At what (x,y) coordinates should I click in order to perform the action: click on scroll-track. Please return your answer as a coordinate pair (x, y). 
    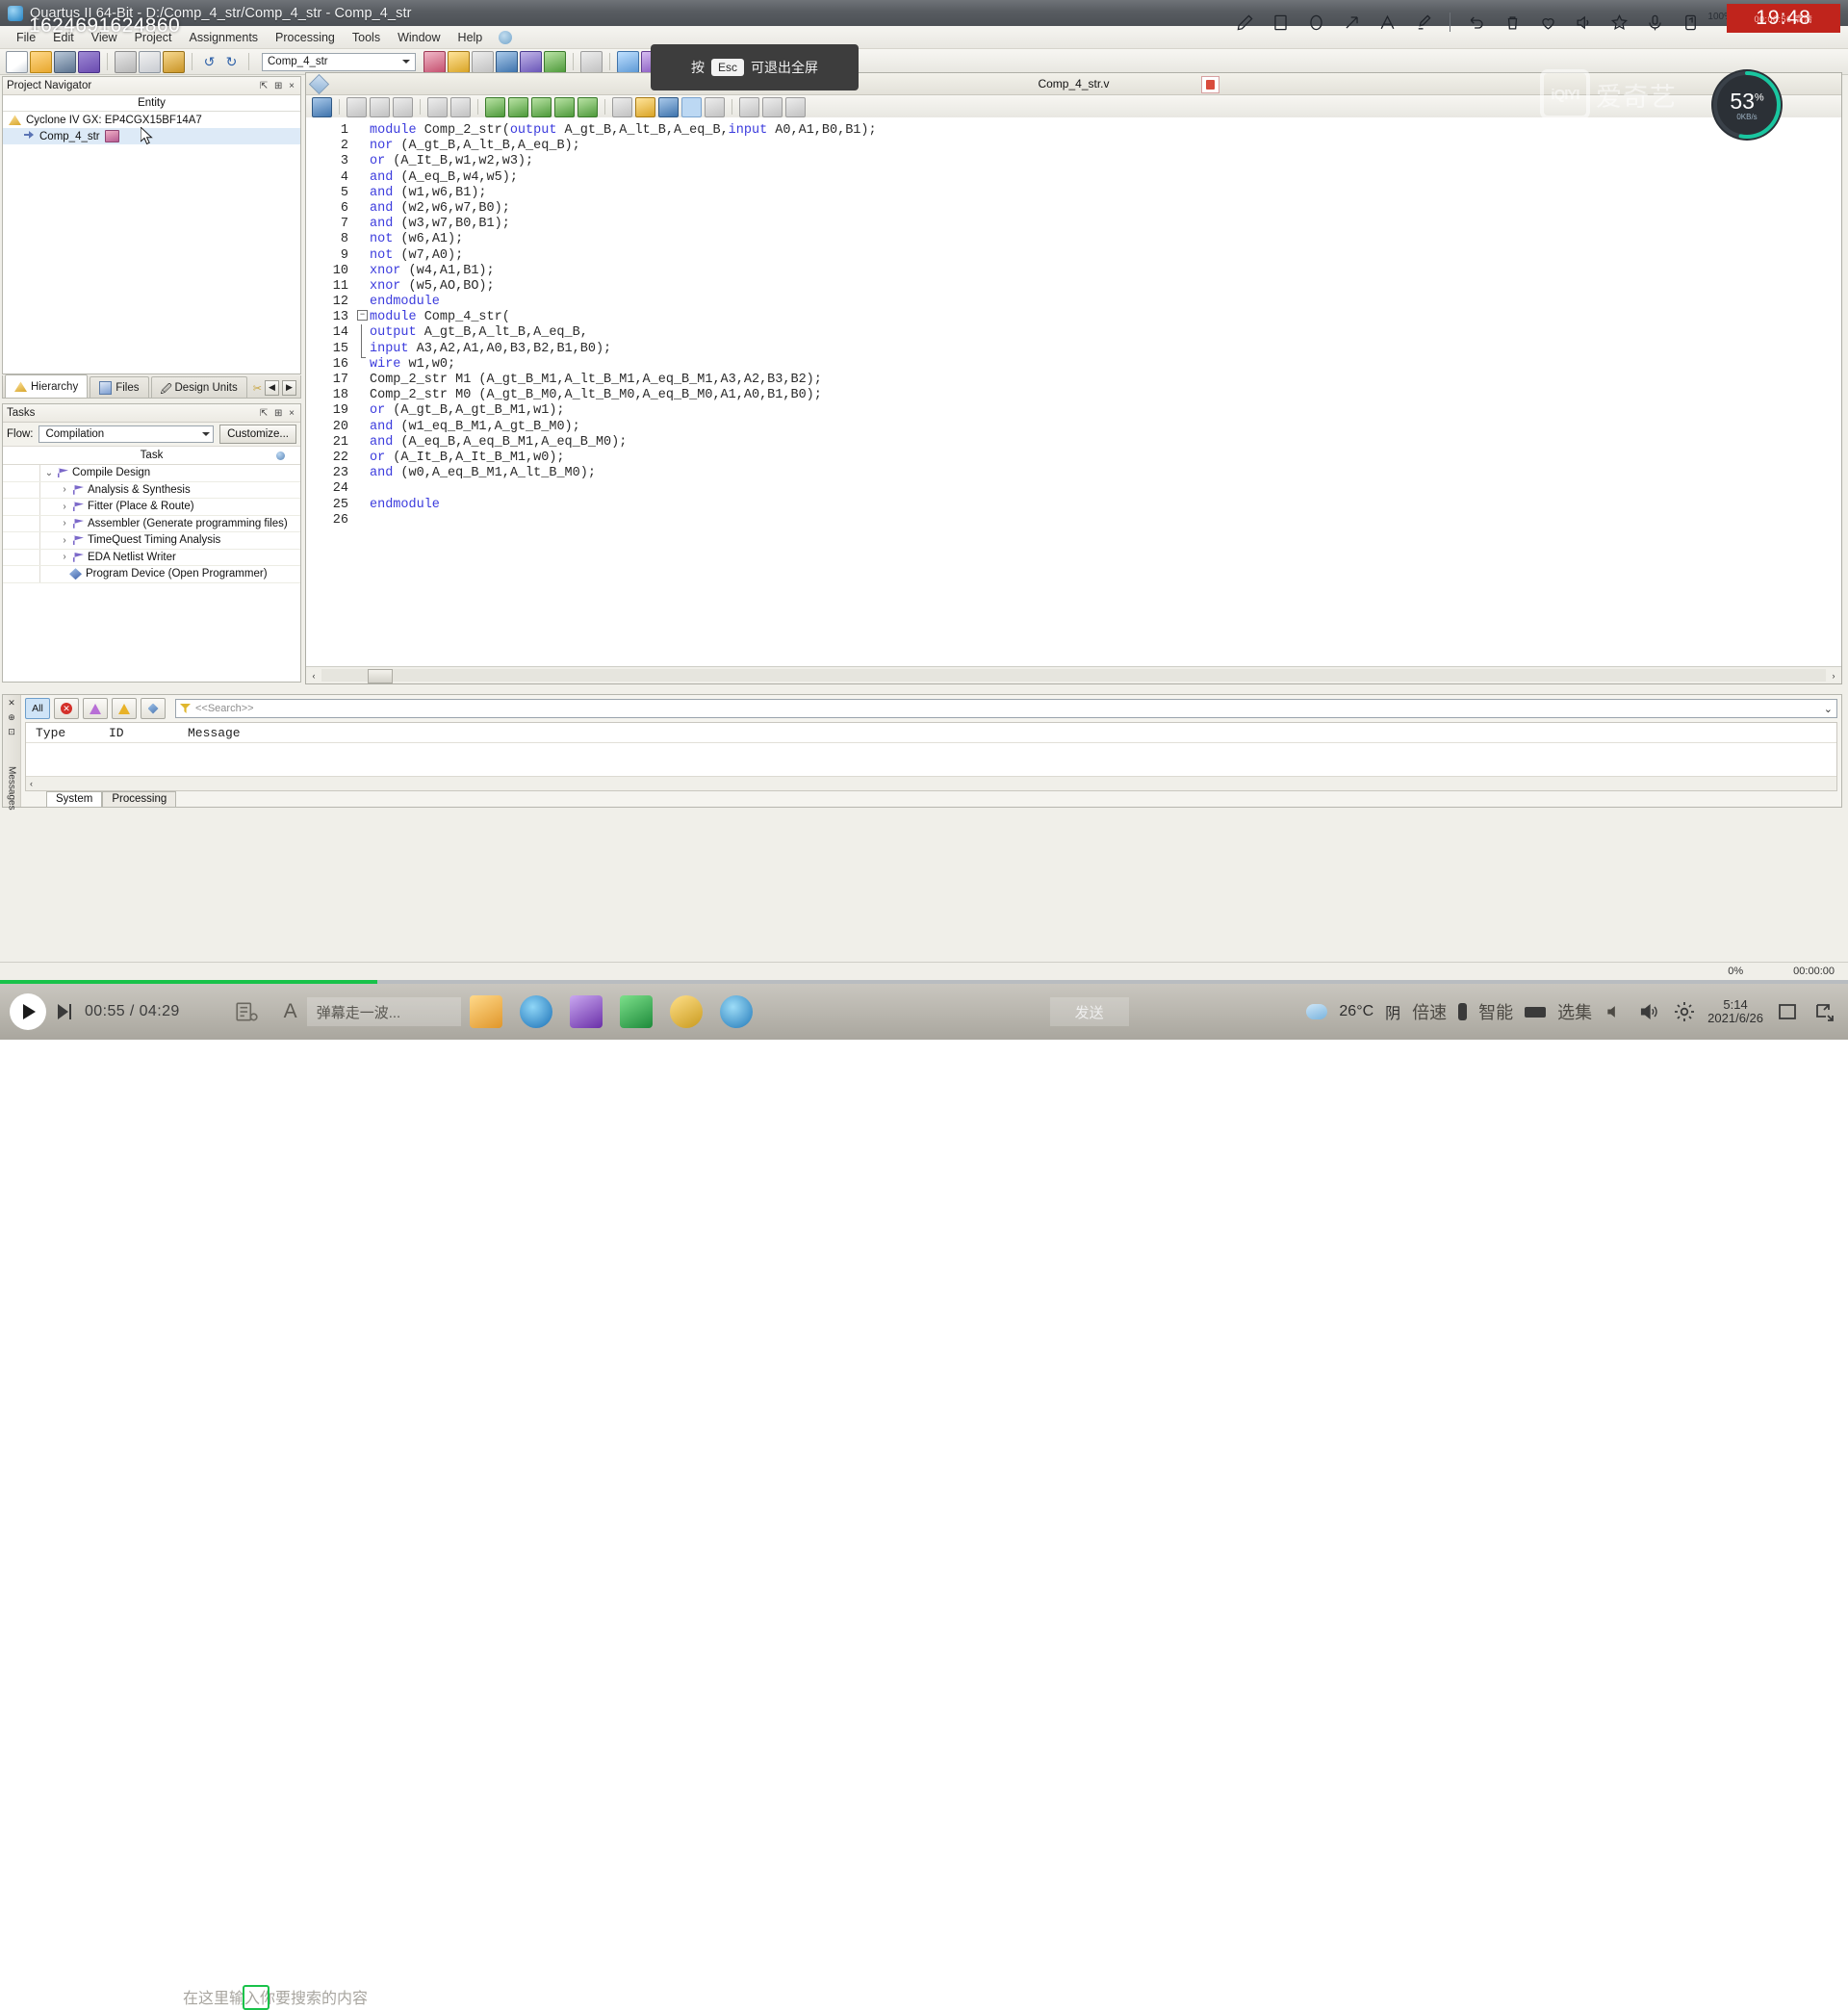
    Looking at the image, I should click on (1073, 676).